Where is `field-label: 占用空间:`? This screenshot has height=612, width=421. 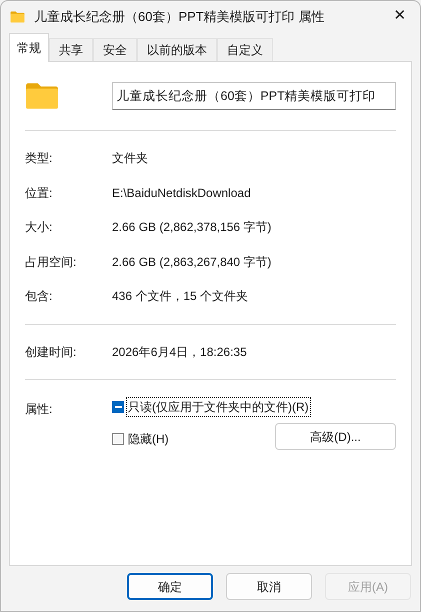
field-label: 占用空间: is located at coordinates (51, 262).